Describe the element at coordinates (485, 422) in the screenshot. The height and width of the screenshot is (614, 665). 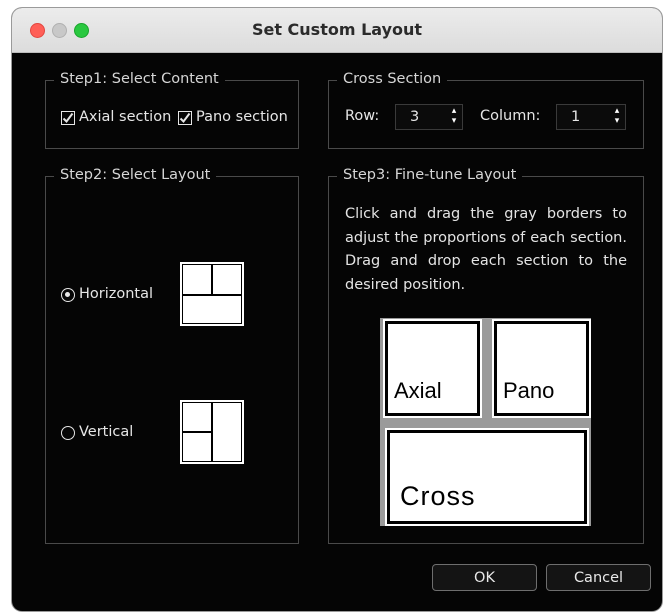
I see `layout-preview: Axial Pano Cross` at that location.